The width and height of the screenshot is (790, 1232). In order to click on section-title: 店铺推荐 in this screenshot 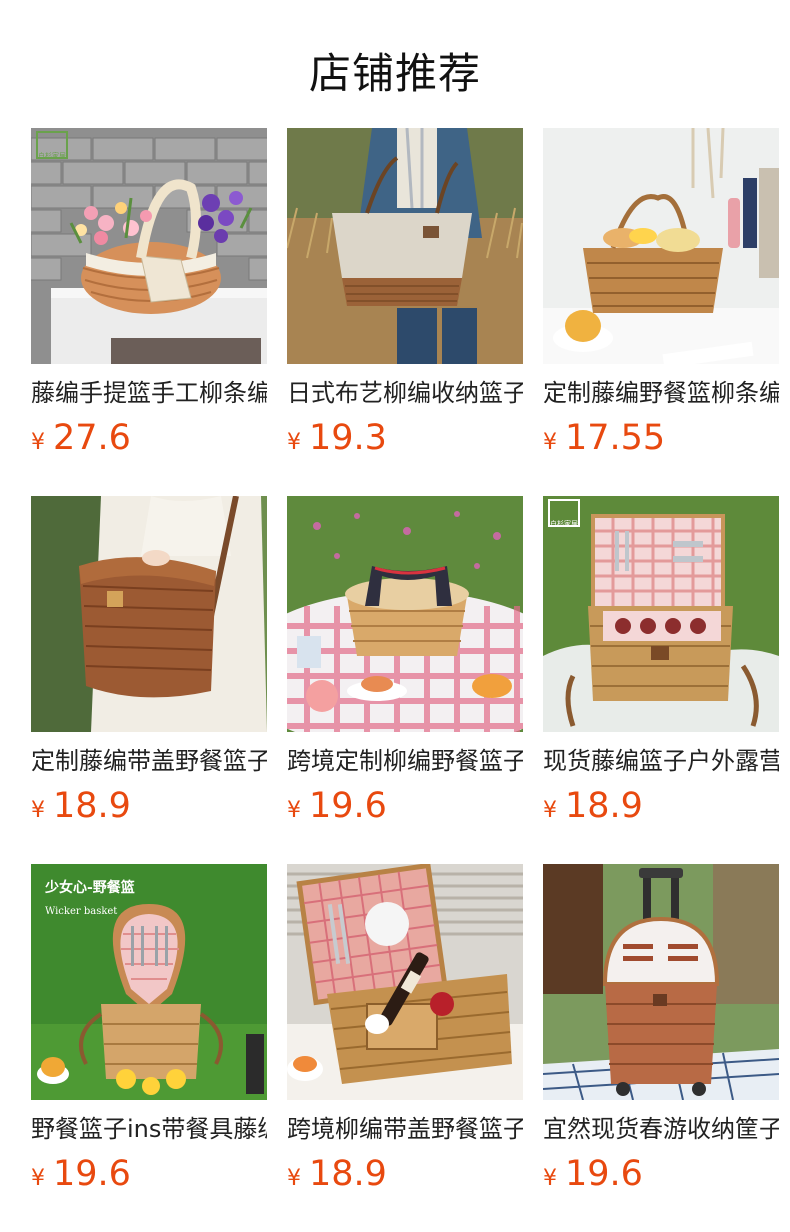, I will do `click(394, 73)`.